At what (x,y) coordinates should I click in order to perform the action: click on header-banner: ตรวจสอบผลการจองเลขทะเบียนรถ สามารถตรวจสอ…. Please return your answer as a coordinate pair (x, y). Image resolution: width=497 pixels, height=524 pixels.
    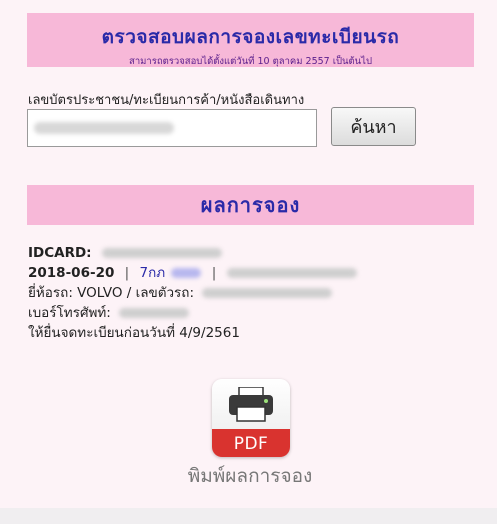
    Looking at the image, I should click on (250, 40).